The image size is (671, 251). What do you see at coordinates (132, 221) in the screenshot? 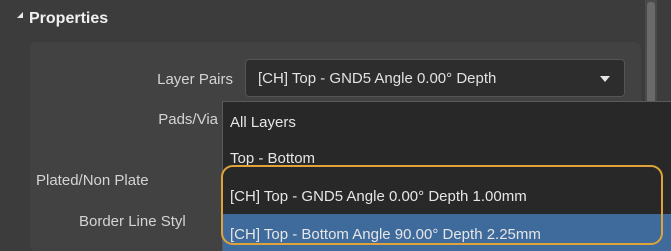
I see `border-line-style-label: Border Line Styl` at bounding box center [132, 221].